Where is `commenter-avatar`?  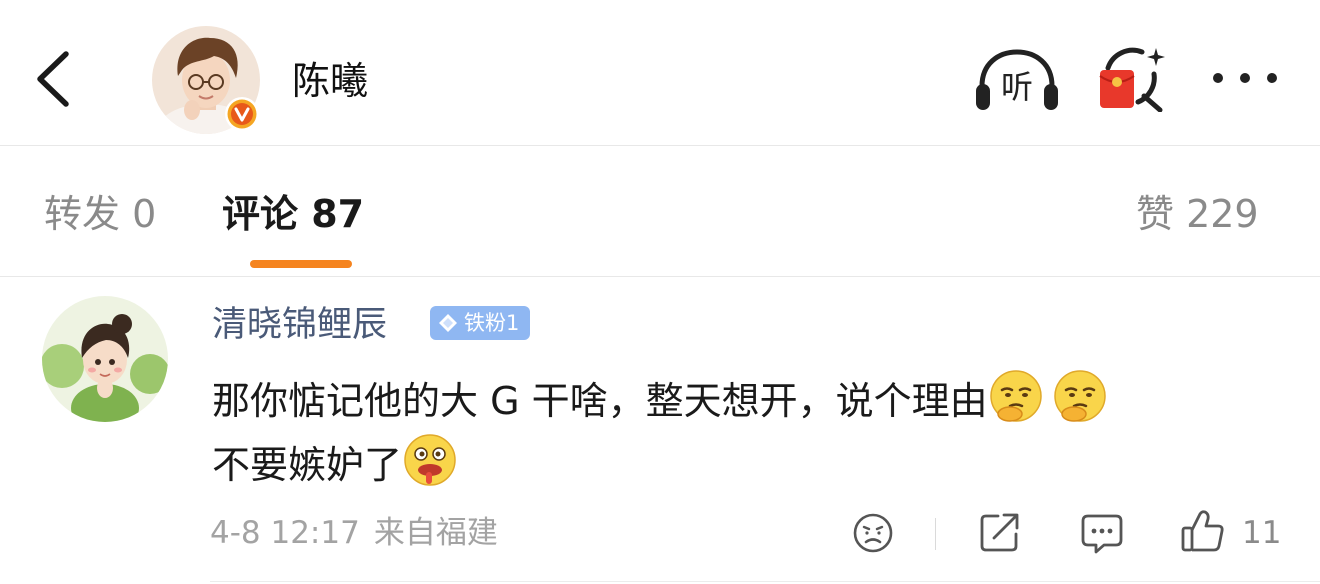 commenter-avatar is located at coordinates (105, 359).